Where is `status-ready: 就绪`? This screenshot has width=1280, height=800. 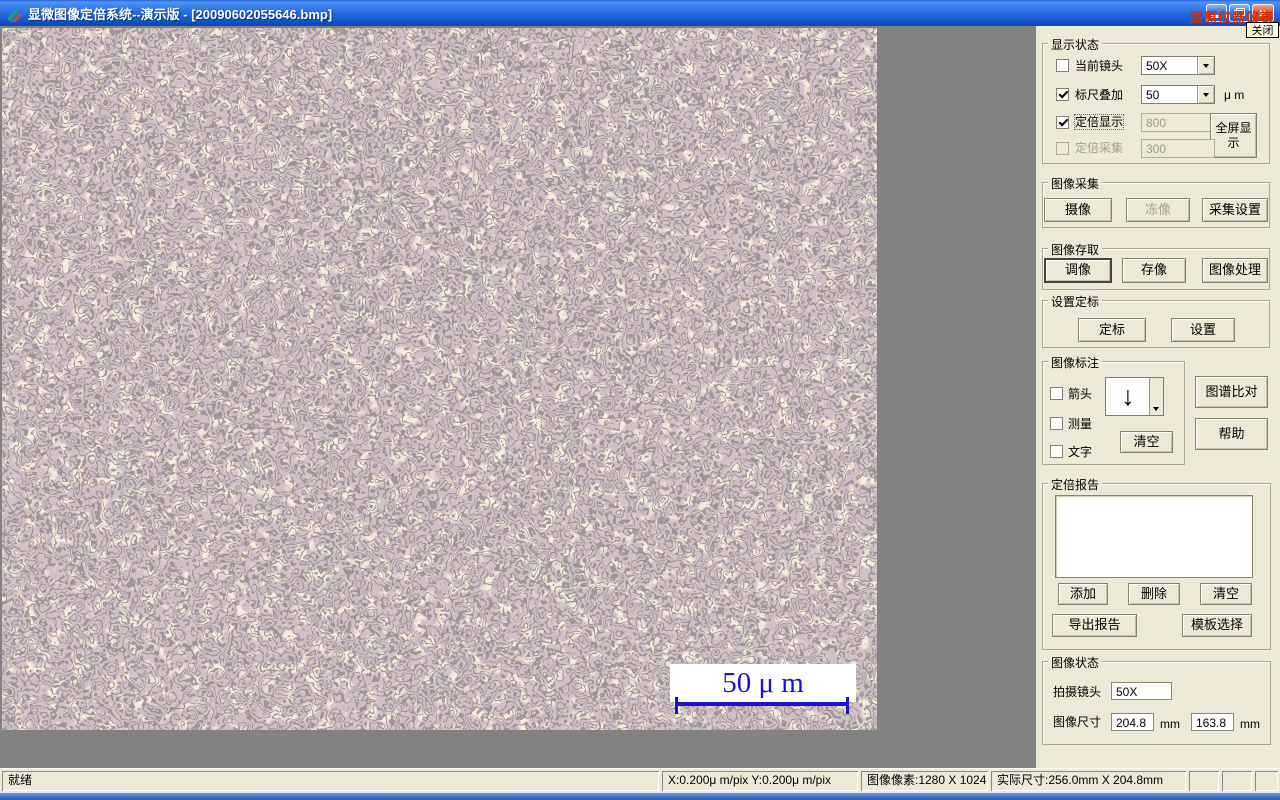
status-ready: 就绪 is located at coordinates (330, 781).